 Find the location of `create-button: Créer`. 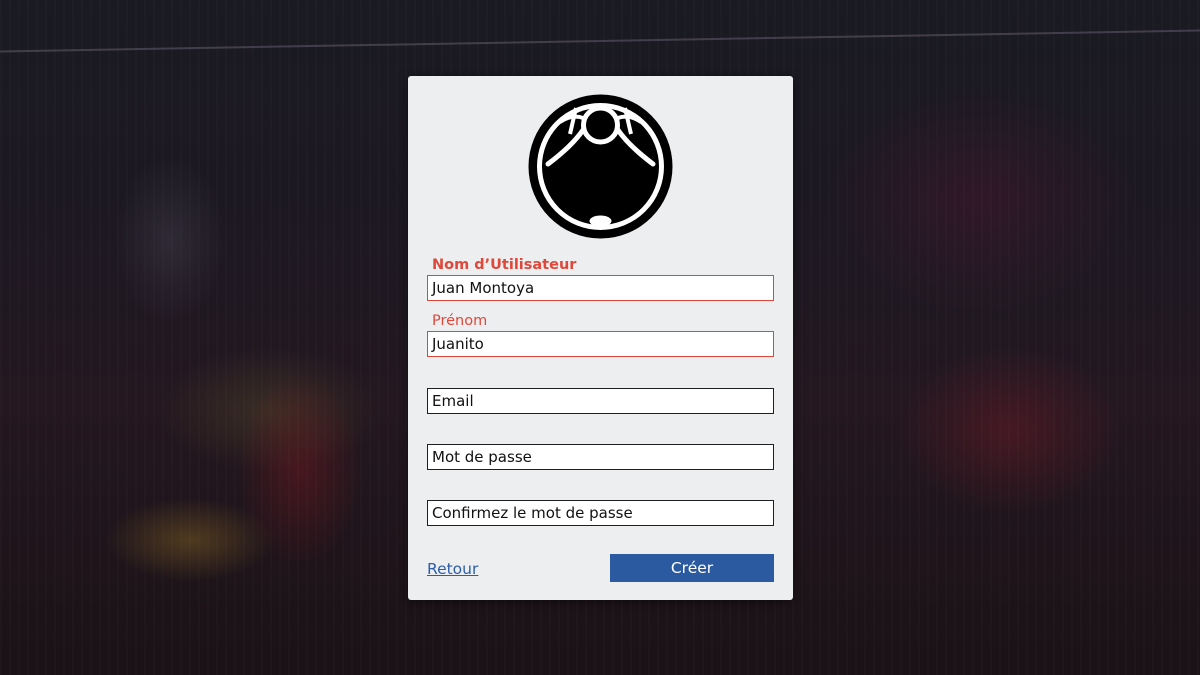

create-button: Créer is located at coordinates (692, 568).